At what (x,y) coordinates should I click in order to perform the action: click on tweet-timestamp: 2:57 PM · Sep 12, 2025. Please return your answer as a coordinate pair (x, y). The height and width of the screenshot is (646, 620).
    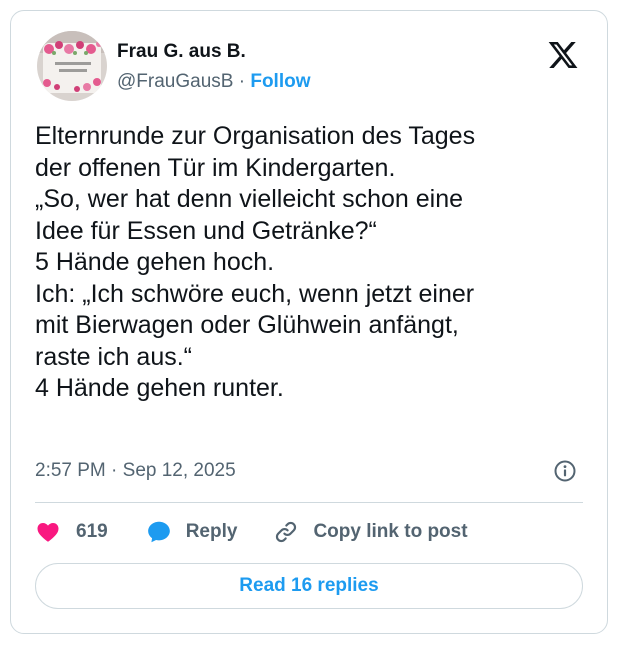
    Looking at the image, I should click on (135, 471).